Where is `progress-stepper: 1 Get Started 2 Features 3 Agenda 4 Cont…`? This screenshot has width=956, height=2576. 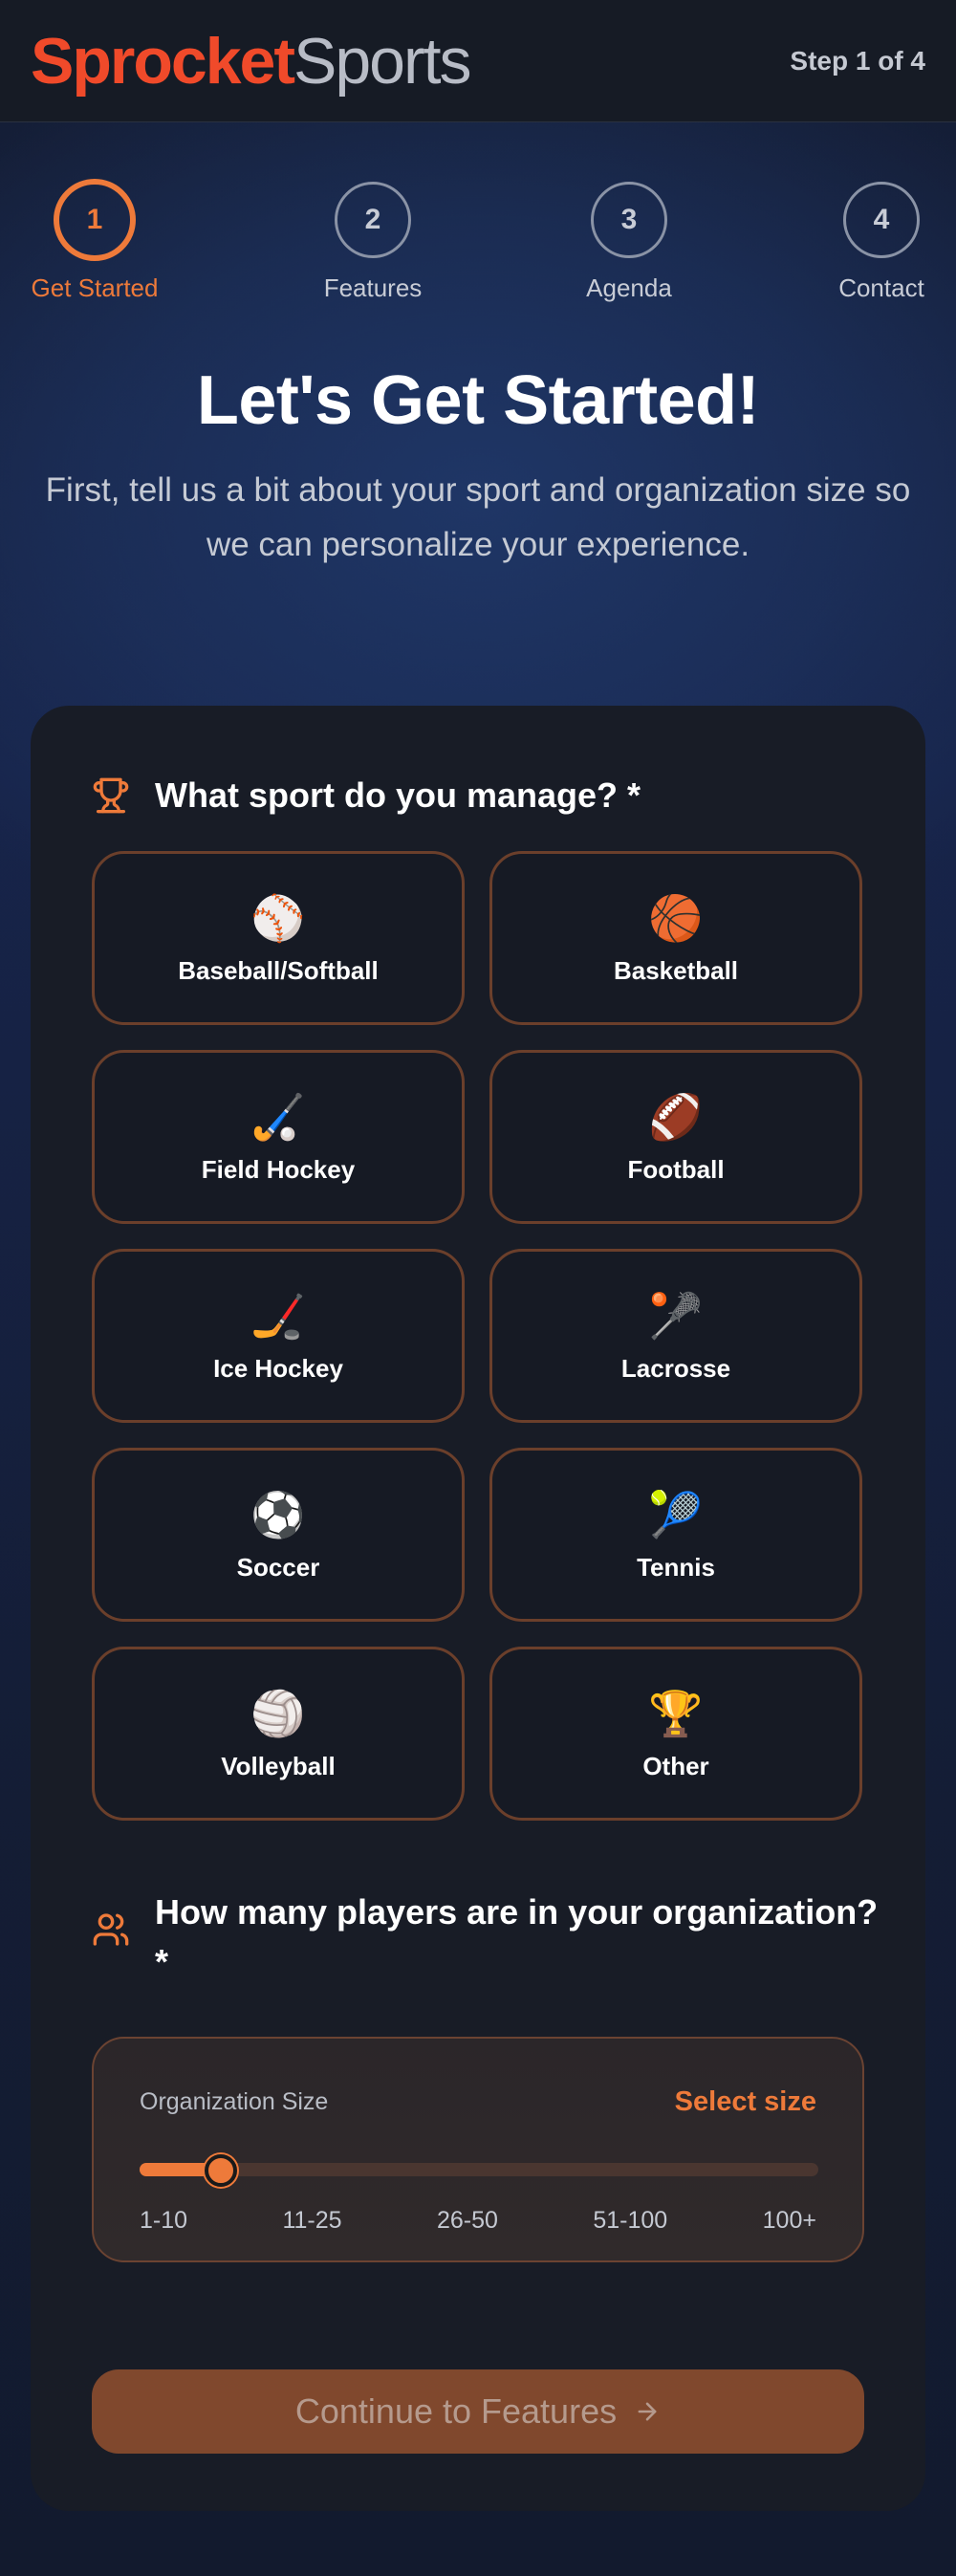 progress-stepper: 1 Get Started 2 Features 3 Agenda 4 Cont… is located at coordinates (478, 237).